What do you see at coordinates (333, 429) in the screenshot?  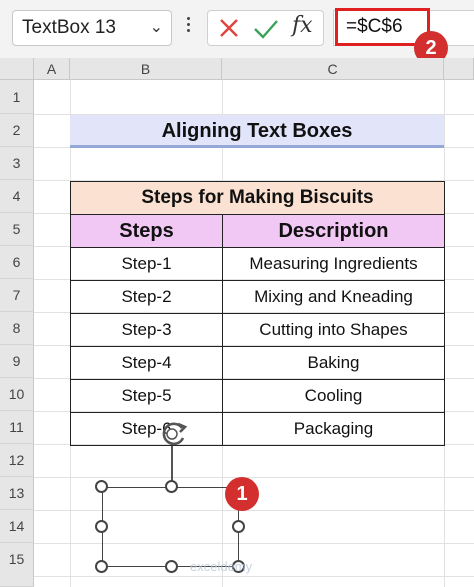 I see `description-cell: Packaging` at bounding box center [333, 429].